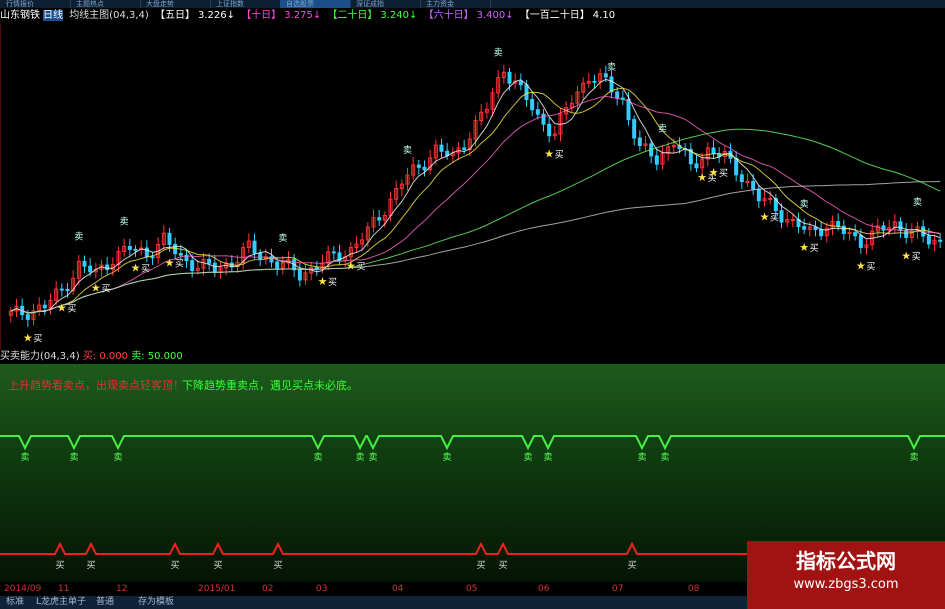 The height and width of the screenshot is (609, 945). What do you see at coordinates (40, 356) in the screenshot?
I see `sub-indicator-name: 买卖能力(04,3,4)` at bounding box center [40, 356].